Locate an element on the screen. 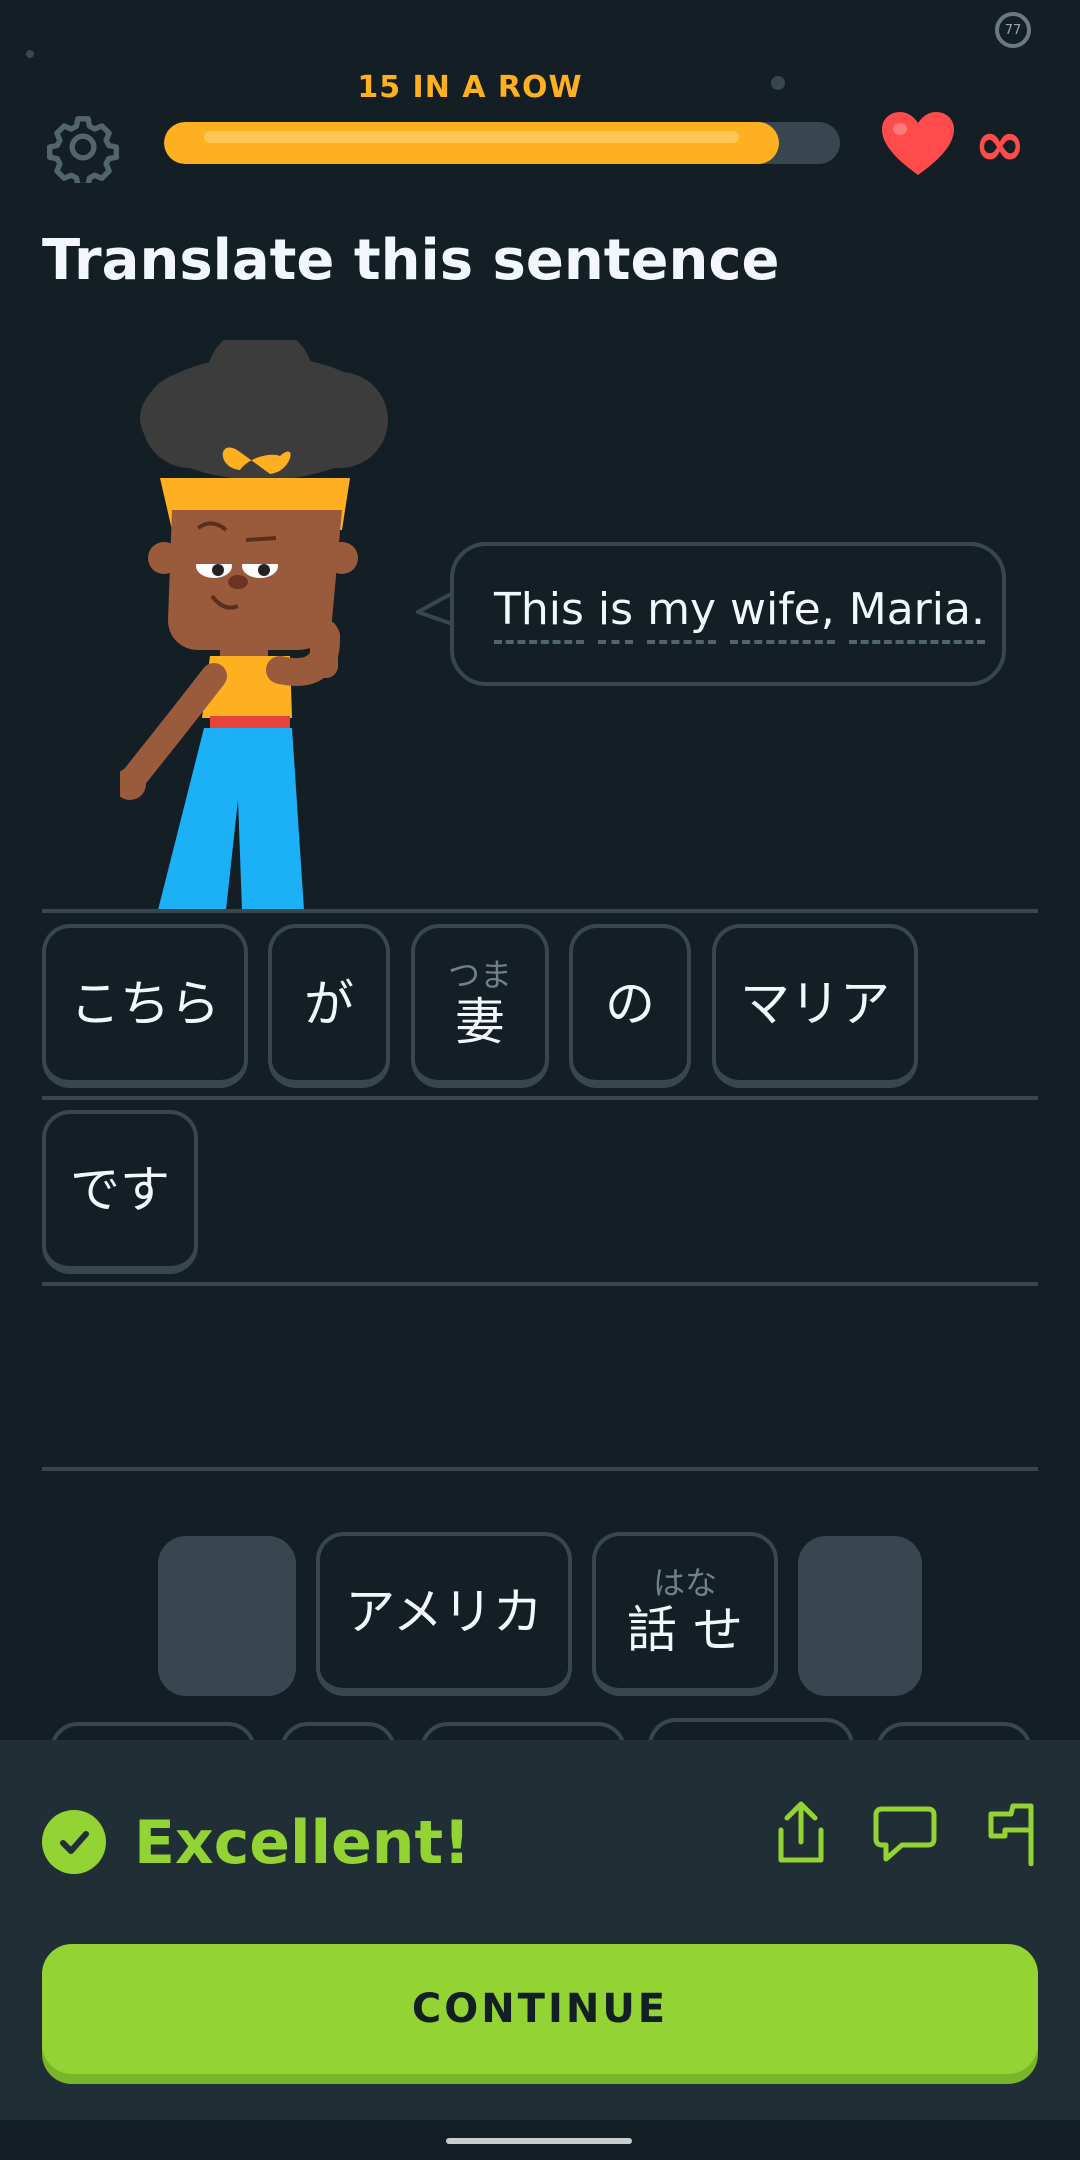 The width and height of the screenshot is (1080, 2160). tile-text: アメリカ is located at coordinates (444, 1611).